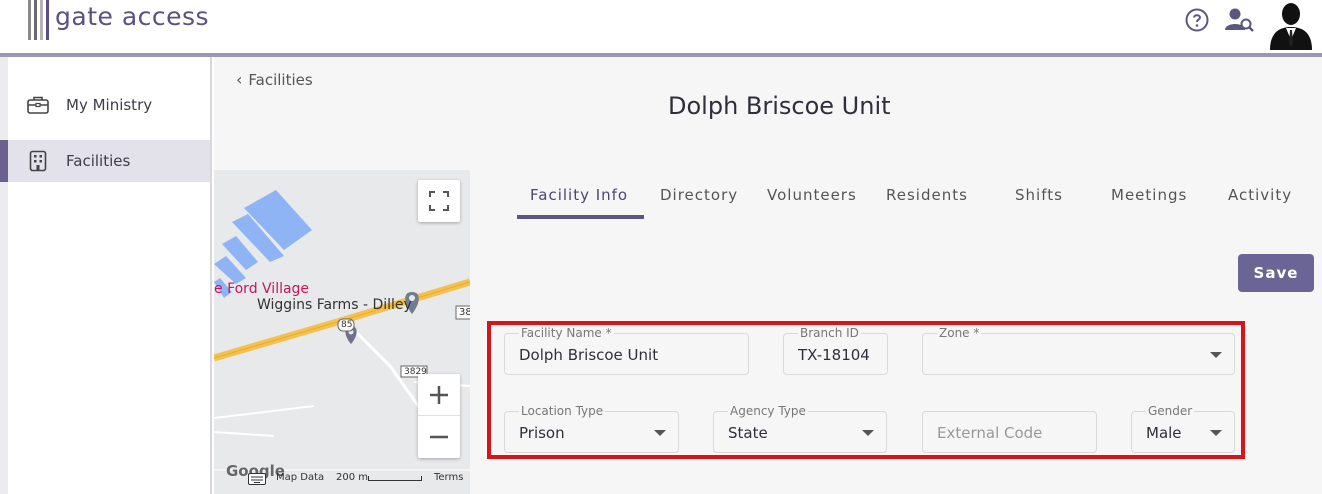  What do you see at coordinates (542, 433) in the screenshot?
I see `location-type-value: Prison` at bounding box center [542, 433].